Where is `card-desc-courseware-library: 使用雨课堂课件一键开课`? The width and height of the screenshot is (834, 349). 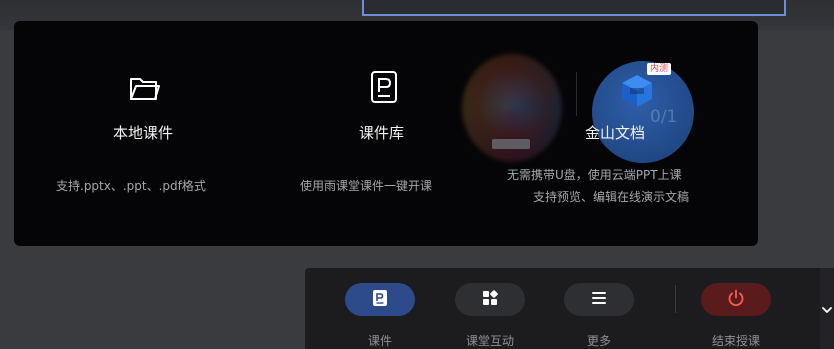 card-desc-courseware-library: 使用雨课堂课件一键开课 is located at coordinates (366, 186).